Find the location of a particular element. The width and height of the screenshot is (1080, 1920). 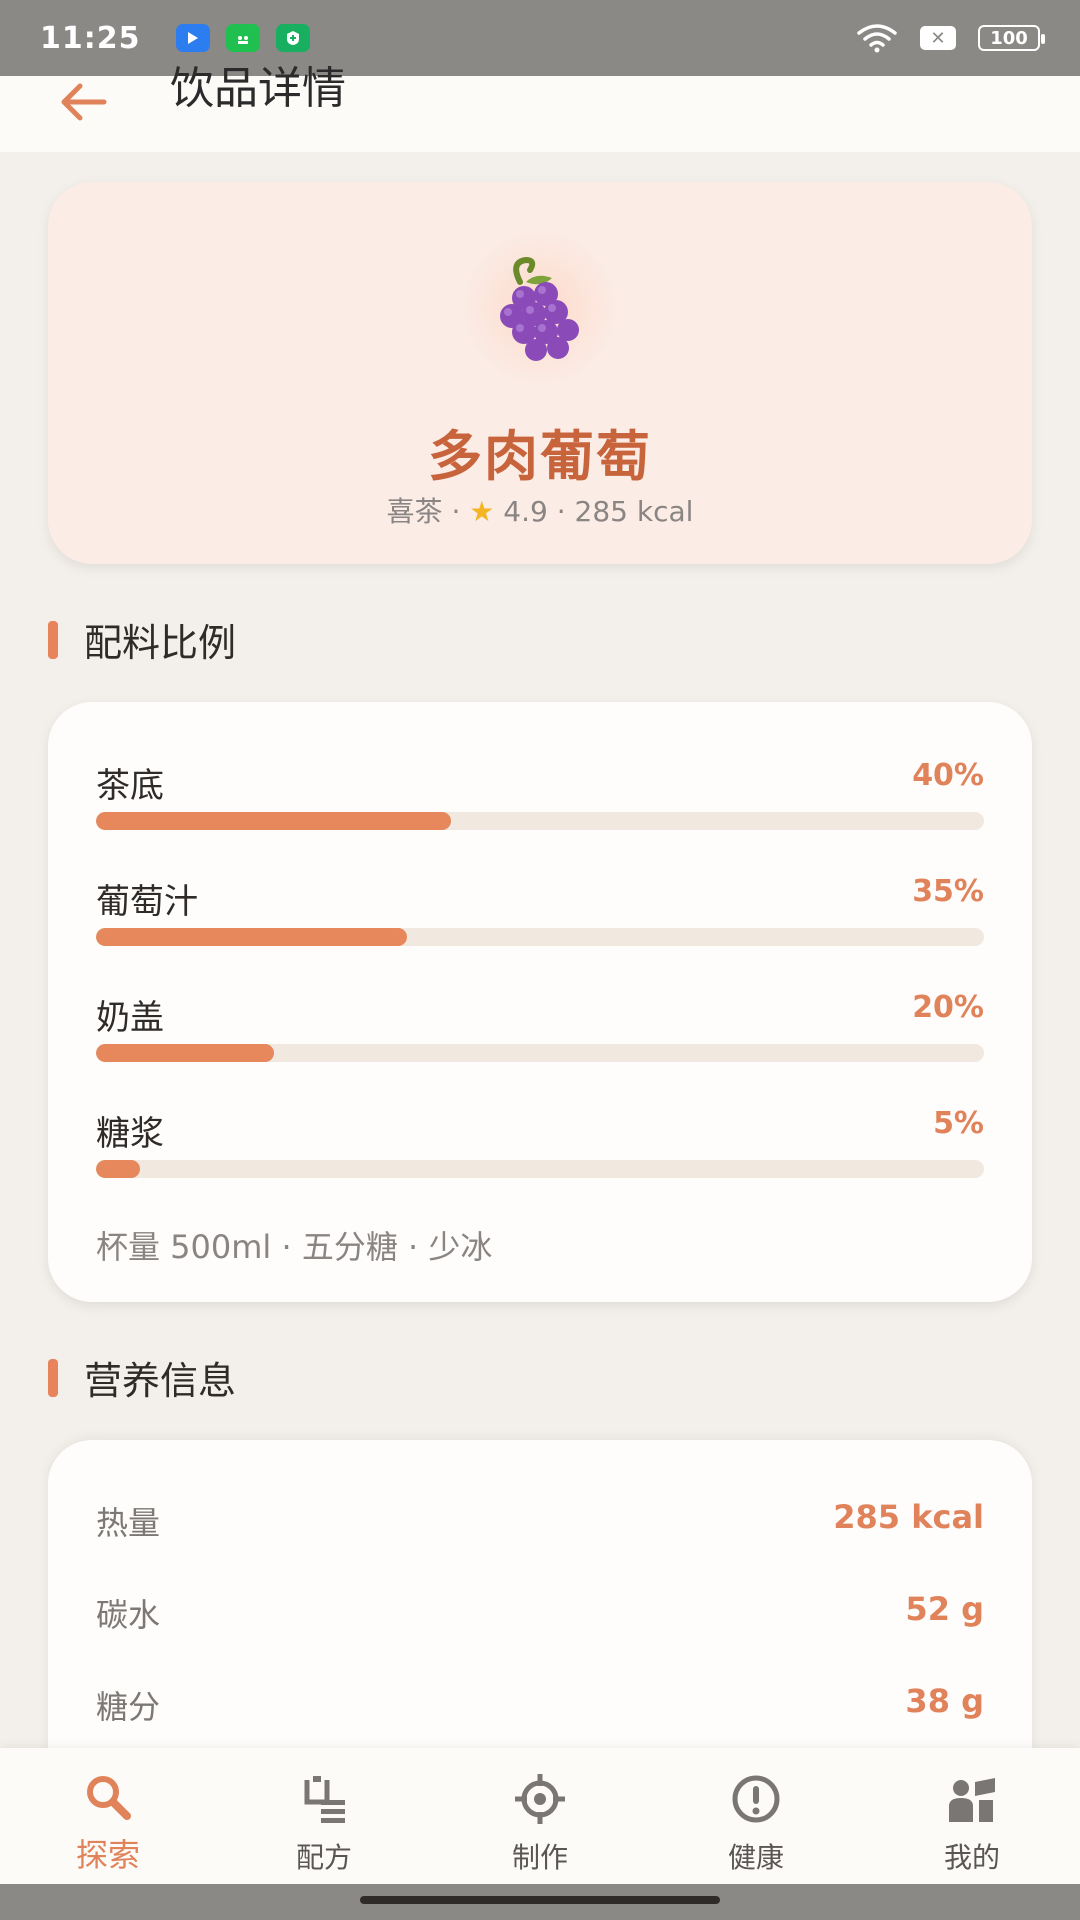

ingredients-section-title: 配料比例 is located at coordinates (142, 639).